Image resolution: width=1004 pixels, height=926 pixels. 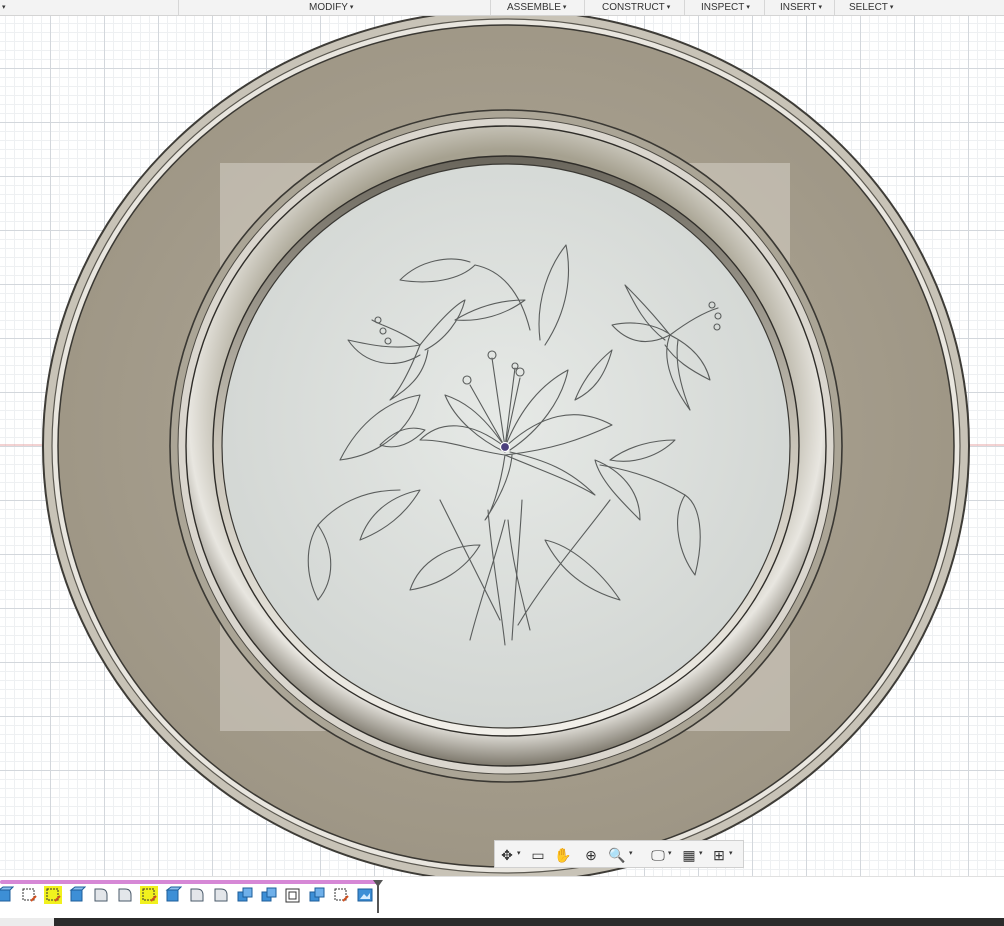 I want to click on menu-insert-label: INSERT, so click(x=798, y=7).